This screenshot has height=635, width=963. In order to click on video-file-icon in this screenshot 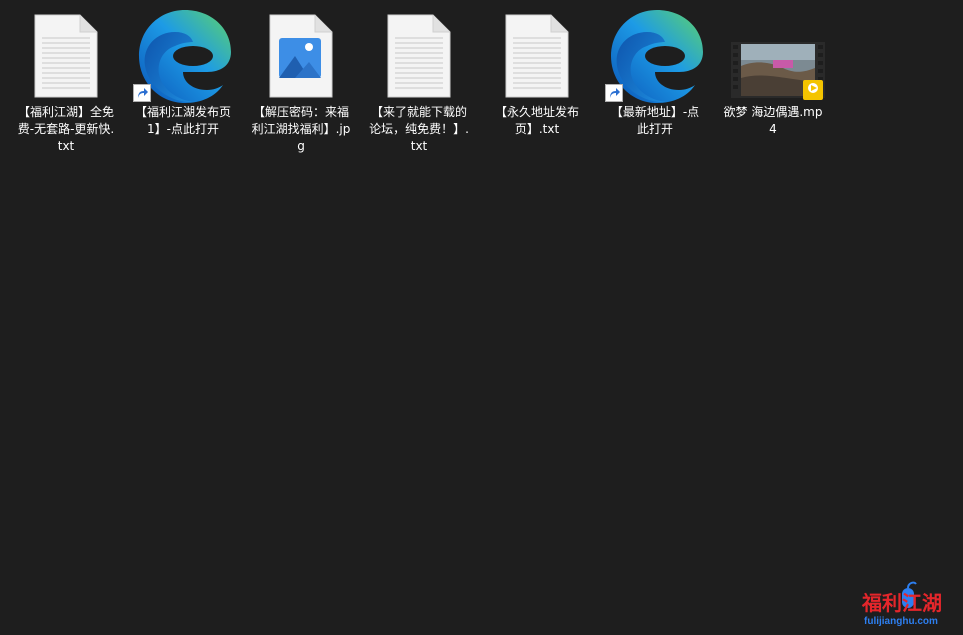, I will do `click(778, 71)`.